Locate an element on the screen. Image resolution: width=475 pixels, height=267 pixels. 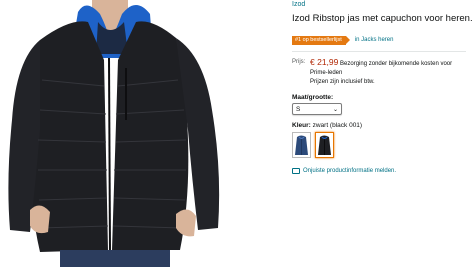
report-link: Onjuiste productinformatie melden. is located at coordinates (383, 171).